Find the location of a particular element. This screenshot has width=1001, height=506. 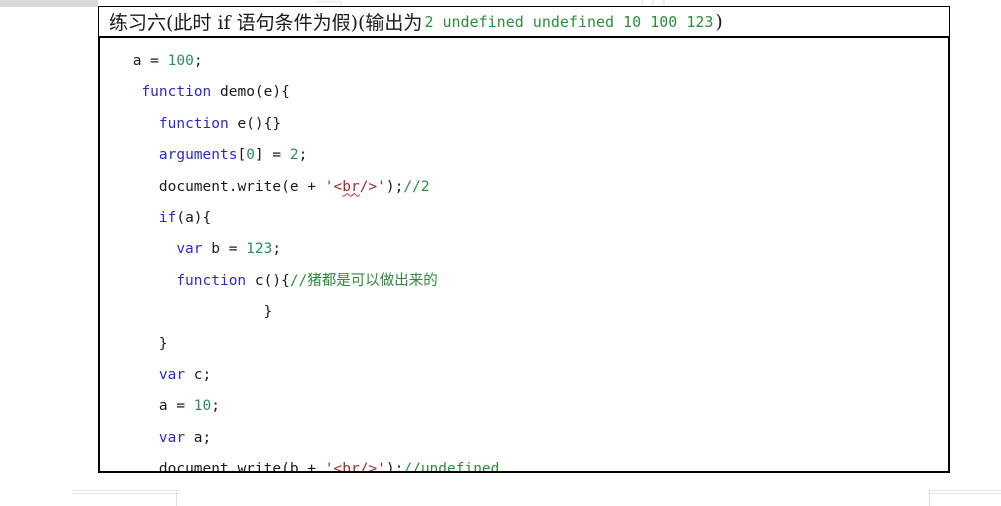

code-token-plain: c; is located at coordinates (198, 374).